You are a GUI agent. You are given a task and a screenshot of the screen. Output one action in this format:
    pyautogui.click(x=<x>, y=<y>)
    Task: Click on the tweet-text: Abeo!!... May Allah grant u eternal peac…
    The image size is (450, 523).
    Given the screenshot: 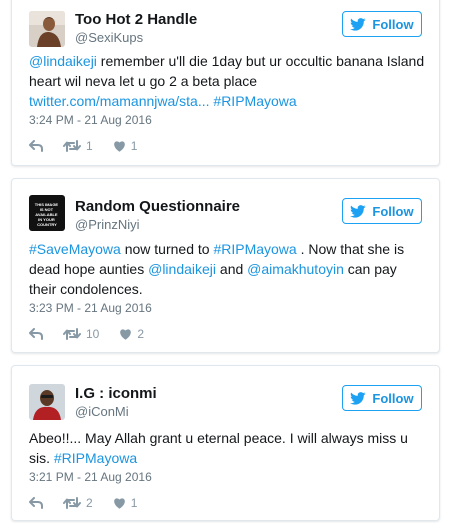 What is the action you would take?
    pyautogui.click(x=227, y=448)
    